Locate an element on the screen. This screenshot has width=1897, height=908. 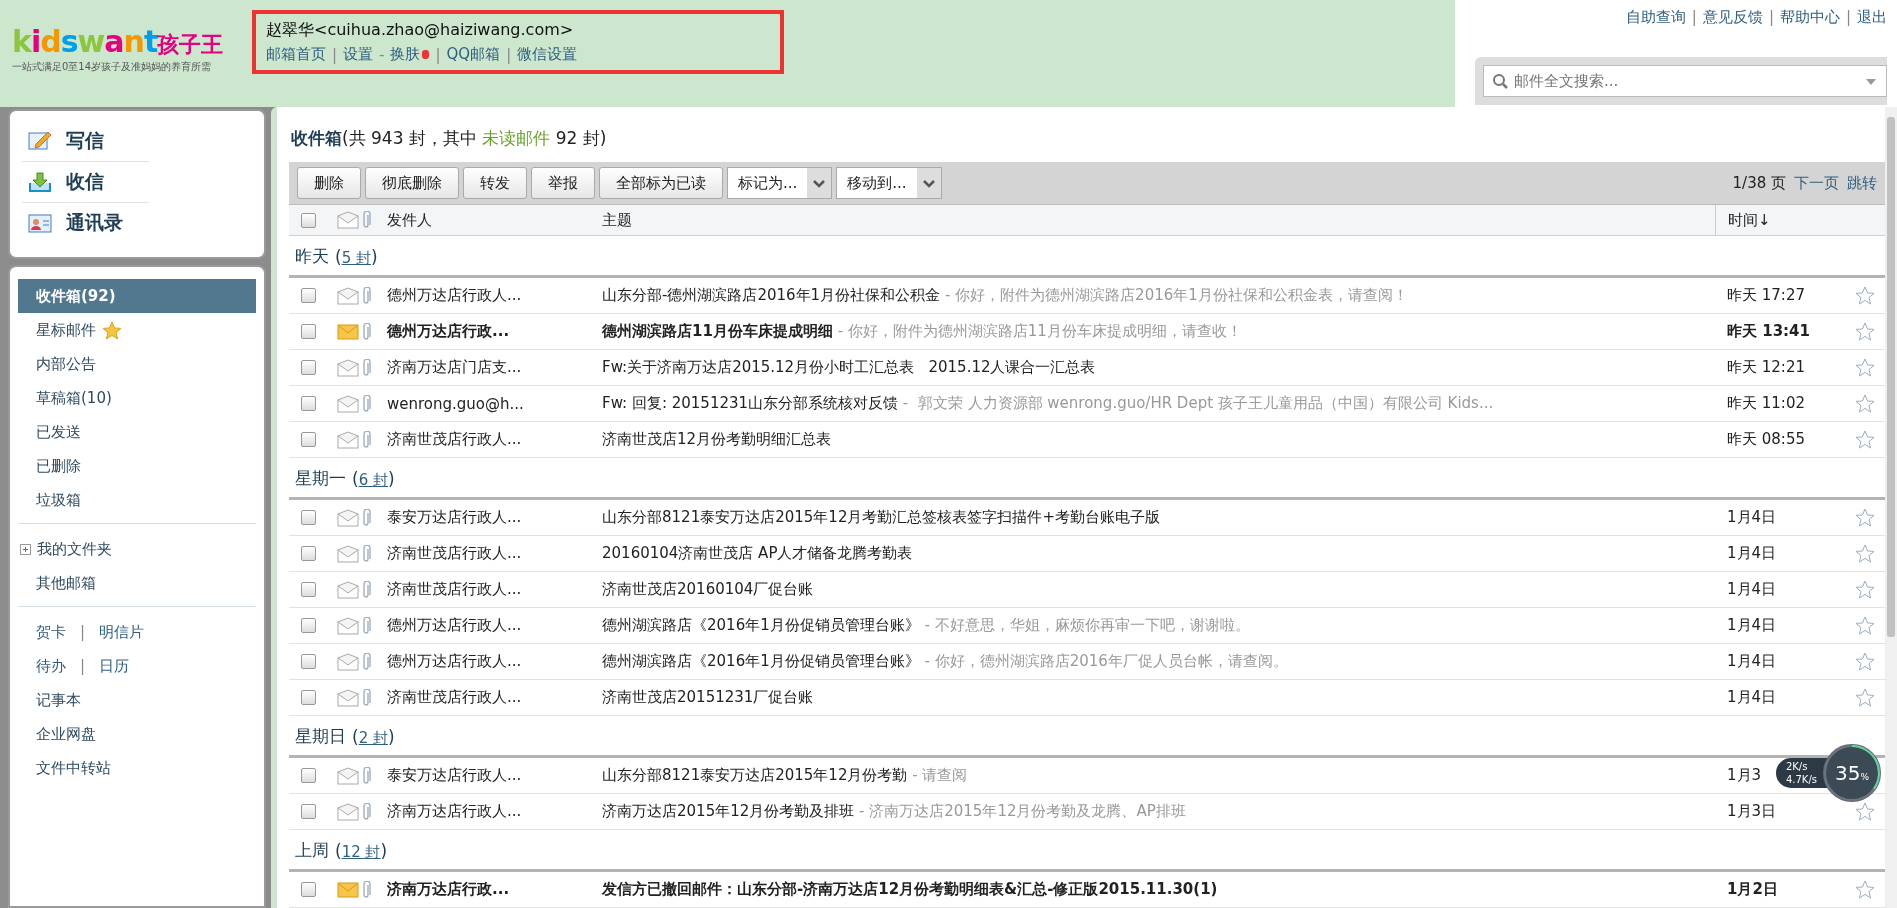
folder-item: 其他邮箱 is located at coordinates (137, 583).